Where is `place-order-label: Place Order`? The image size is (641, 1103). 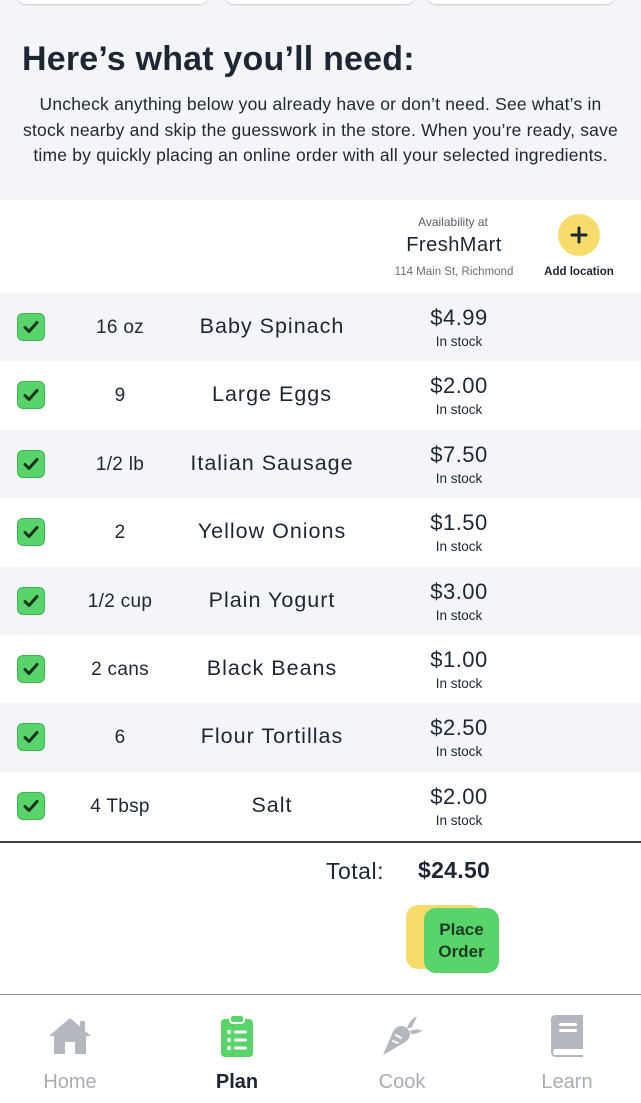
place-order-label: Place Order is located at coordinates (461, 940).